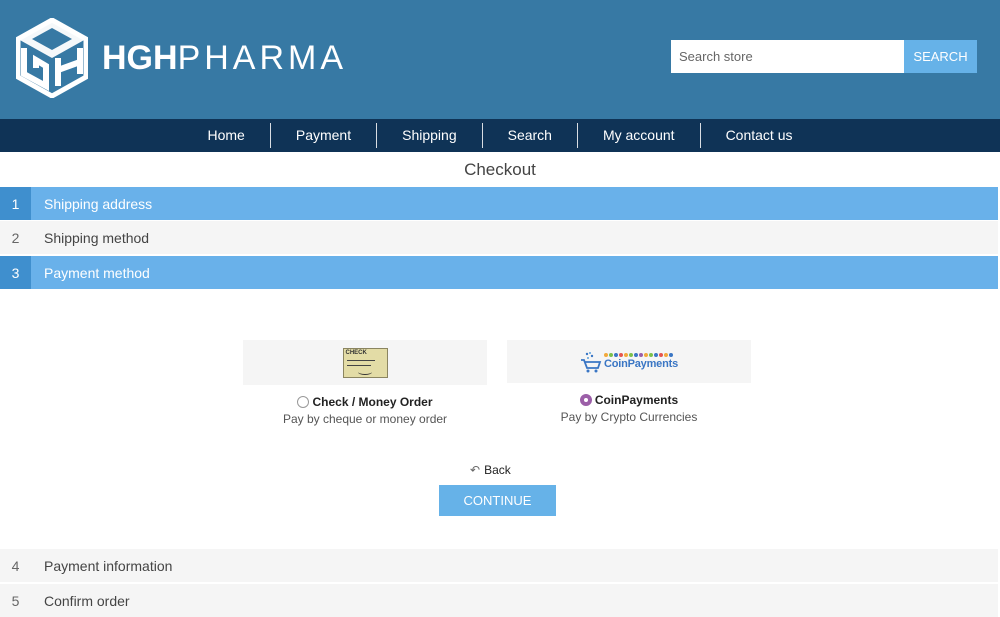 The height and width of the screenshot is (617, 1000). Describe the element at coordinates (97, 272) in the screenshot. I see `step-title: Payment method` at that location.